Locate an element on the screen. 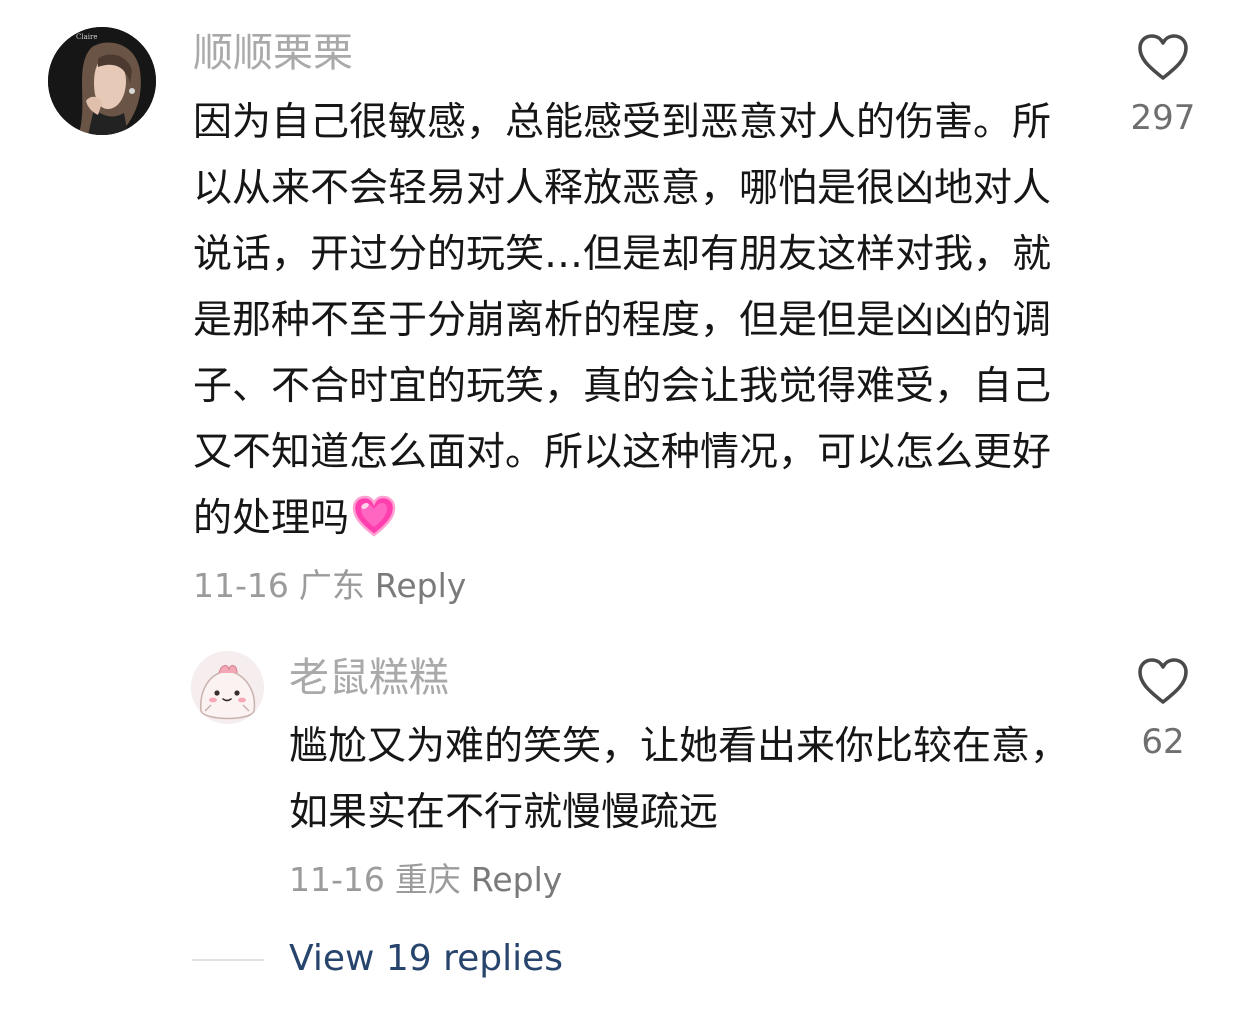  divider is located at coordinates (228, 960).